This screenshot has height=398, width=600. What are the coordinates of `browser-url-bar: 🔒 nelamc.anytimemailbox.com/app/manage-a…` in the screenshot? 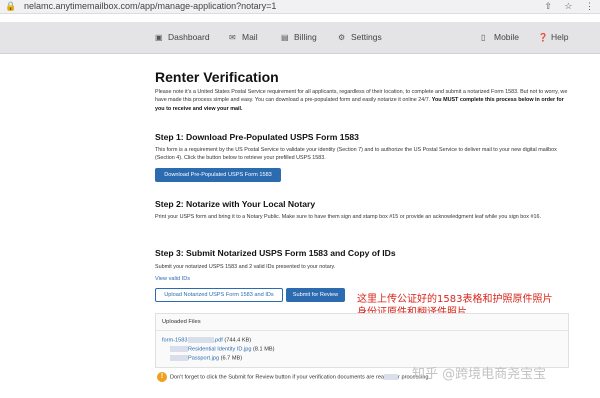 It's located at (300, 7).